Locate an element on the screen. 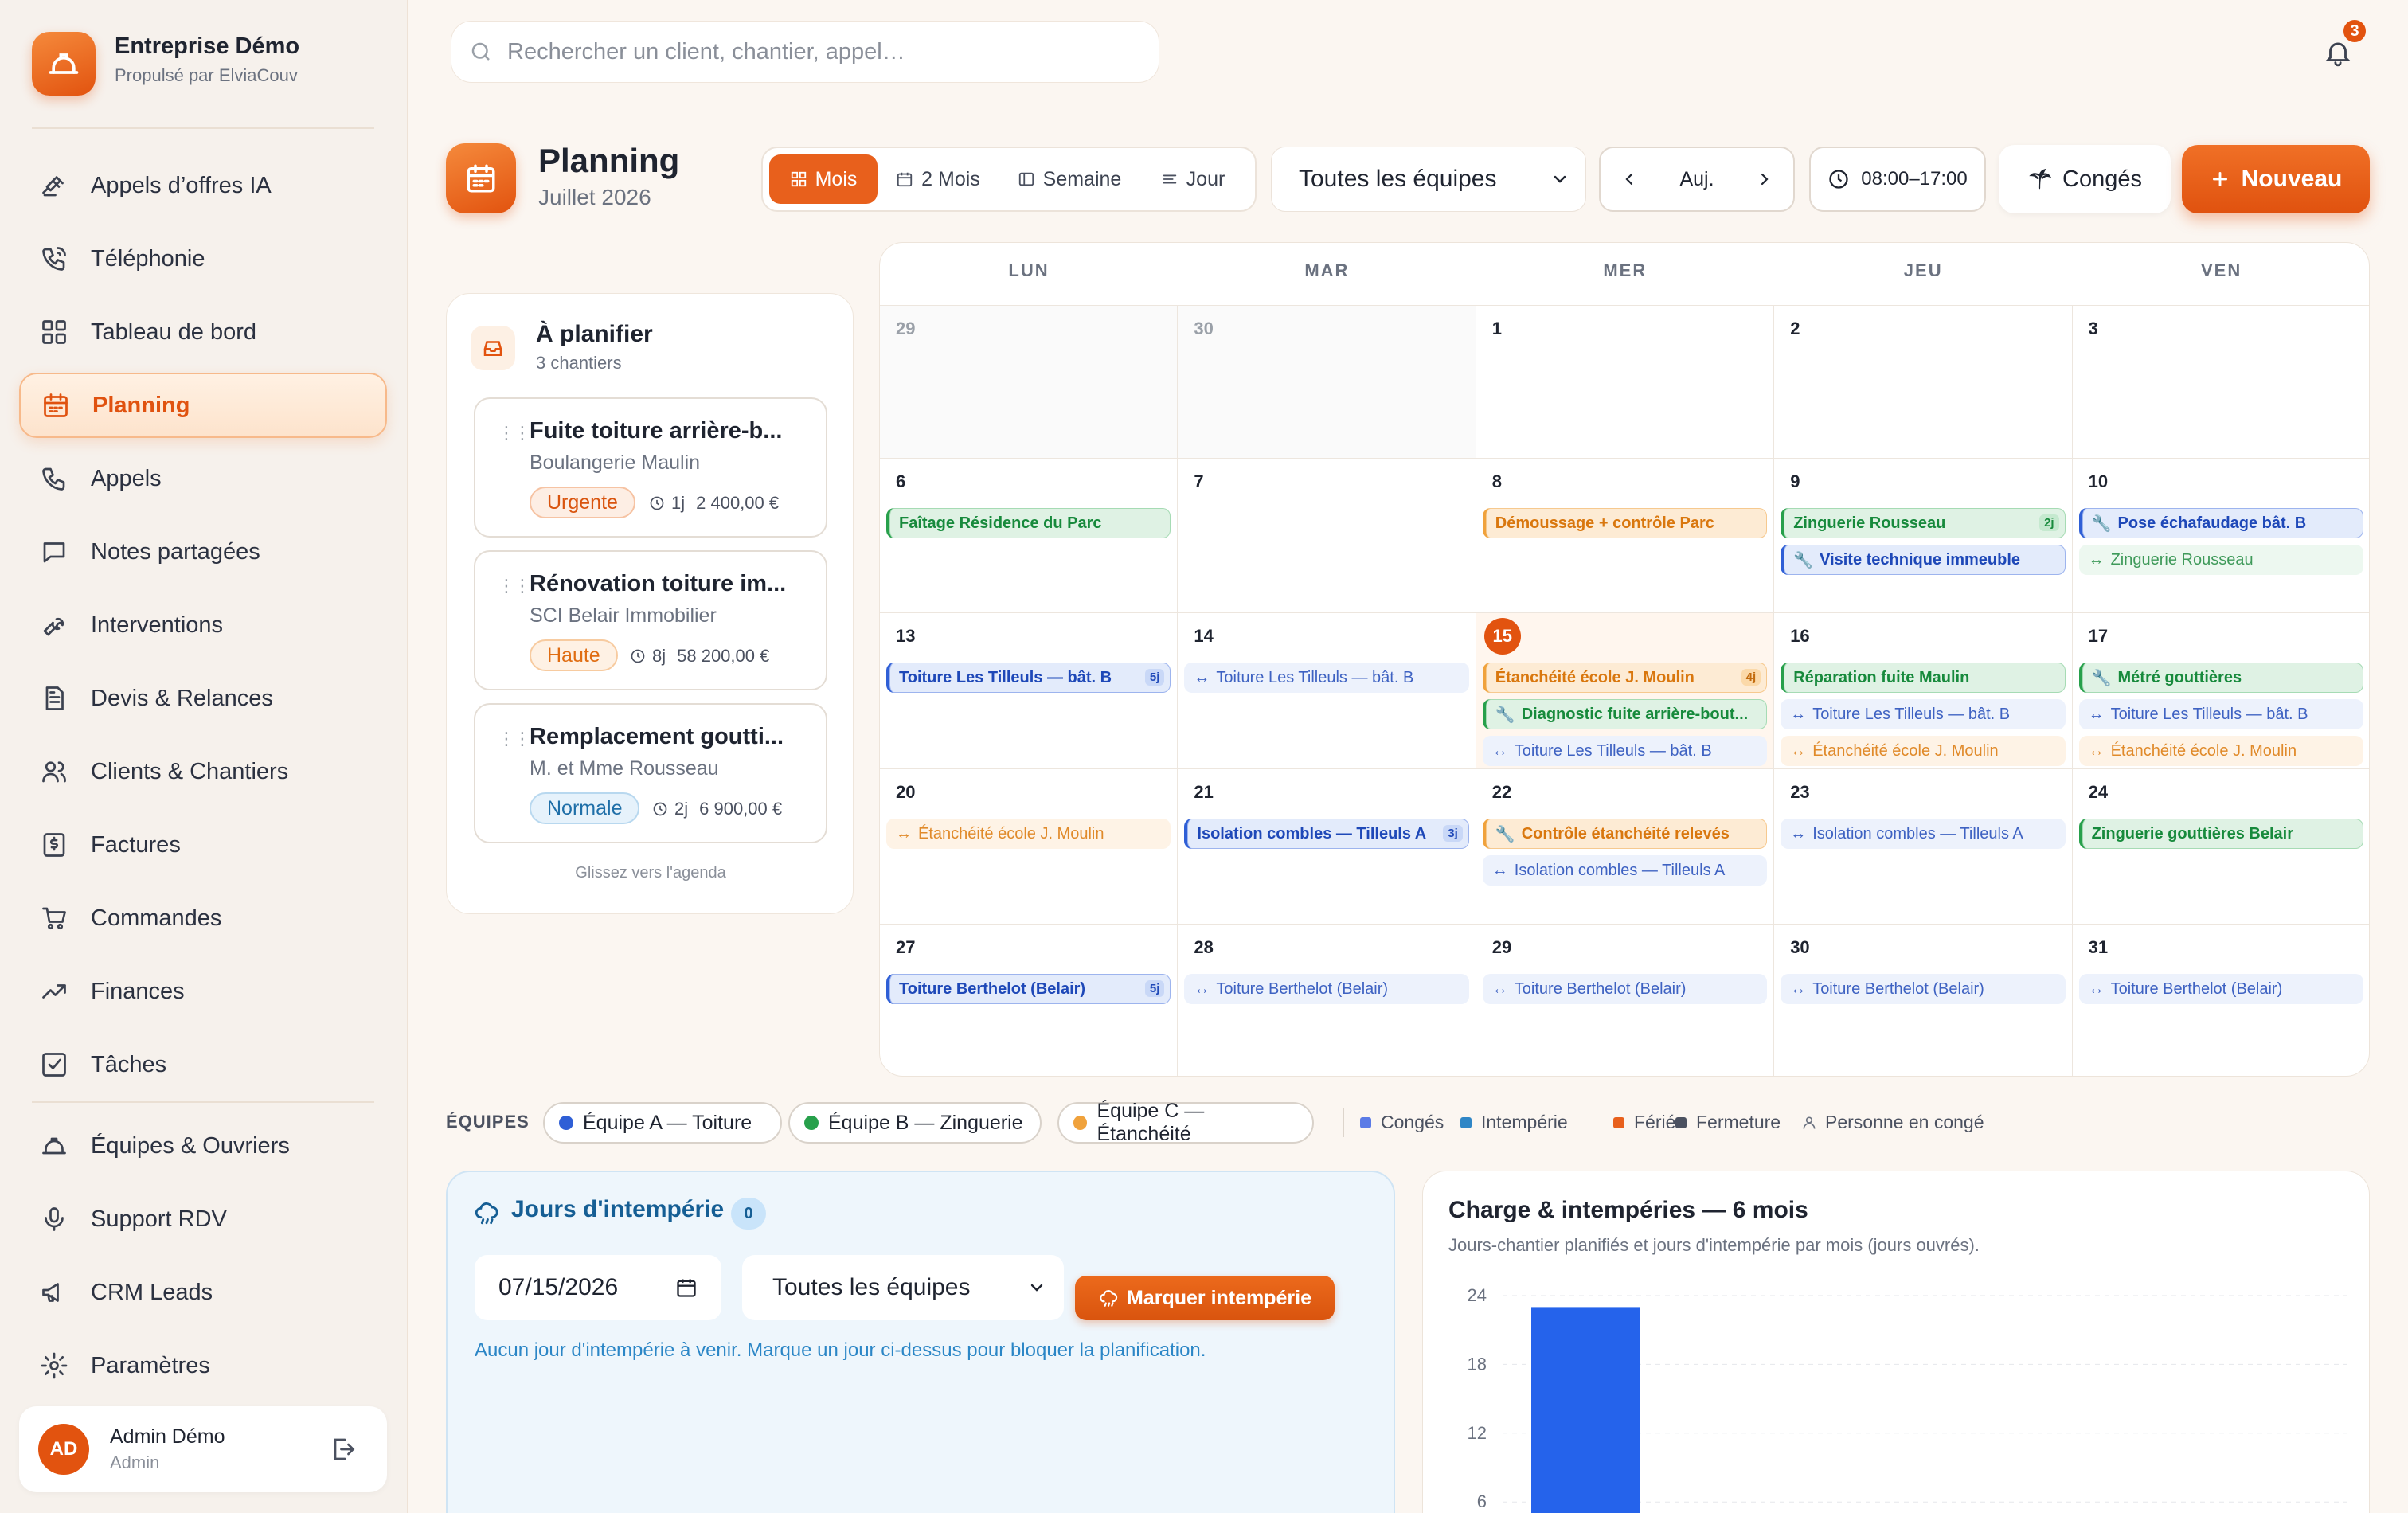 The height and width of the screenshot is (1513, 2408). chart-bar is located at coordinates (1585, 1410).